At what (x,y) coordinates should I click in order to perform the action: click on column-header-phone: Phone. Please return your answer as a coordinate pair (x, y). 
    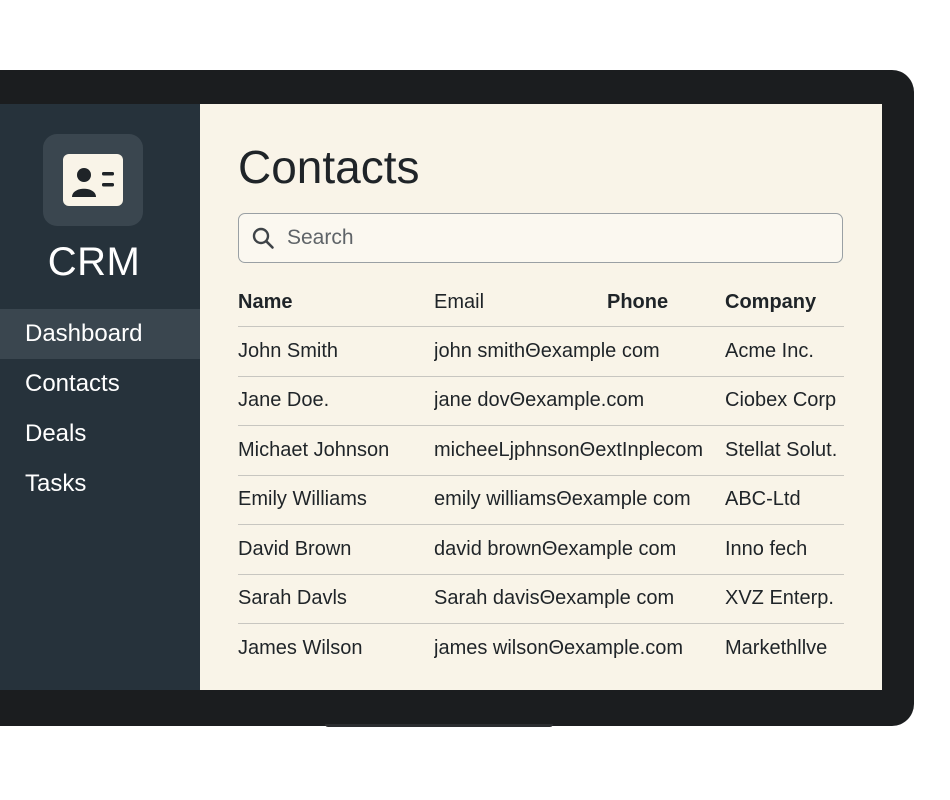
    Looking at the image, I should click on (666, 302).